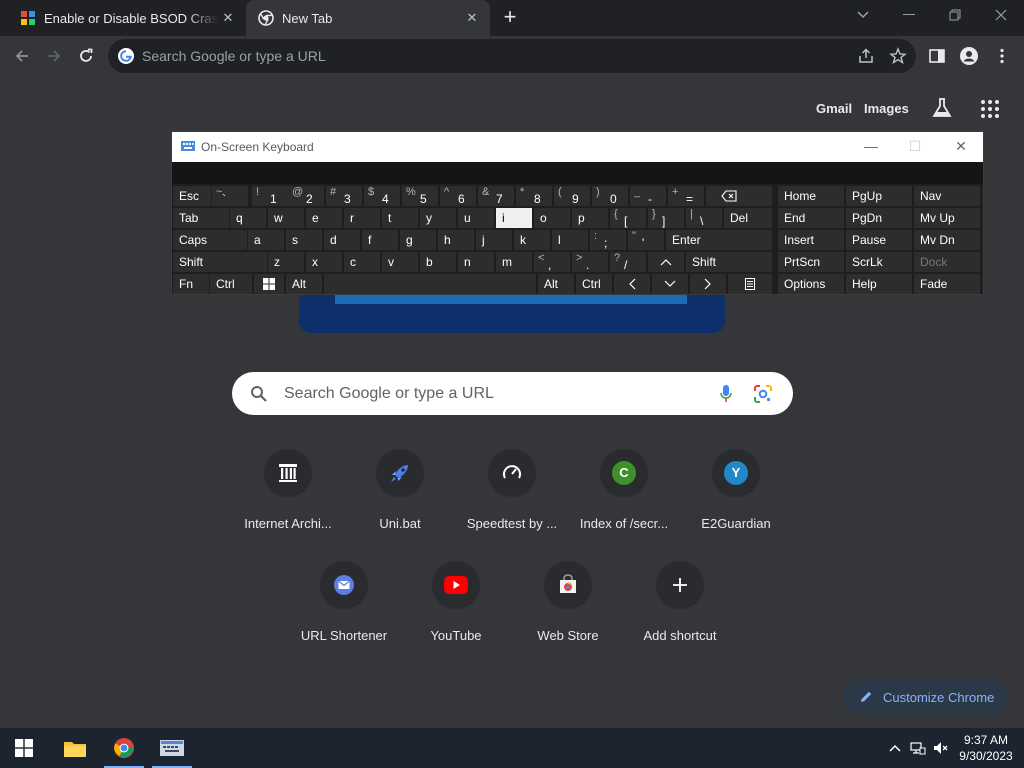 The image size is (1024, 768). What do you see at coordinates (400, 262) in the screenshot?
I see `key-v: v` at bounding box center [400, 262].